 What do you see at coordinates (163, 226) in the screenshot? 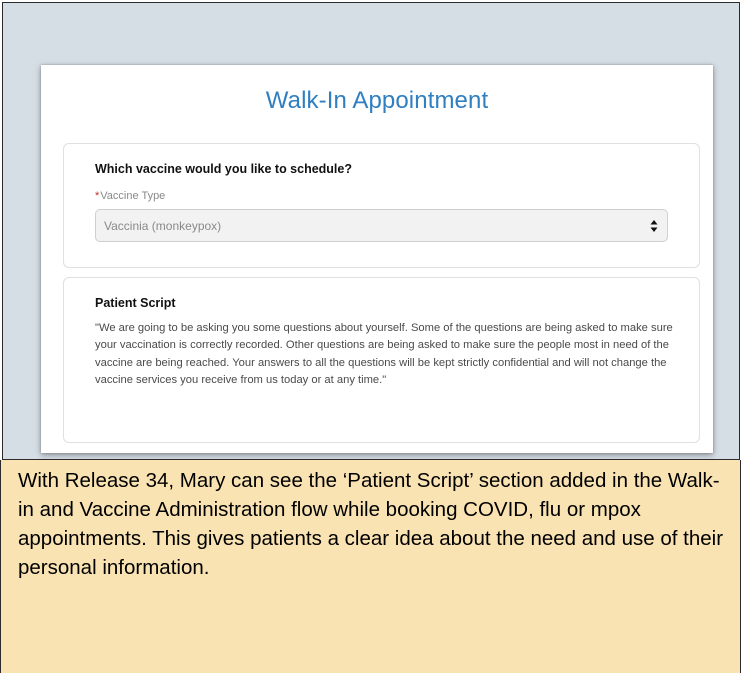
I see `vaccine-type-selected-value: Vaccinia (monkeypox)` at bounding box center [163, 226].